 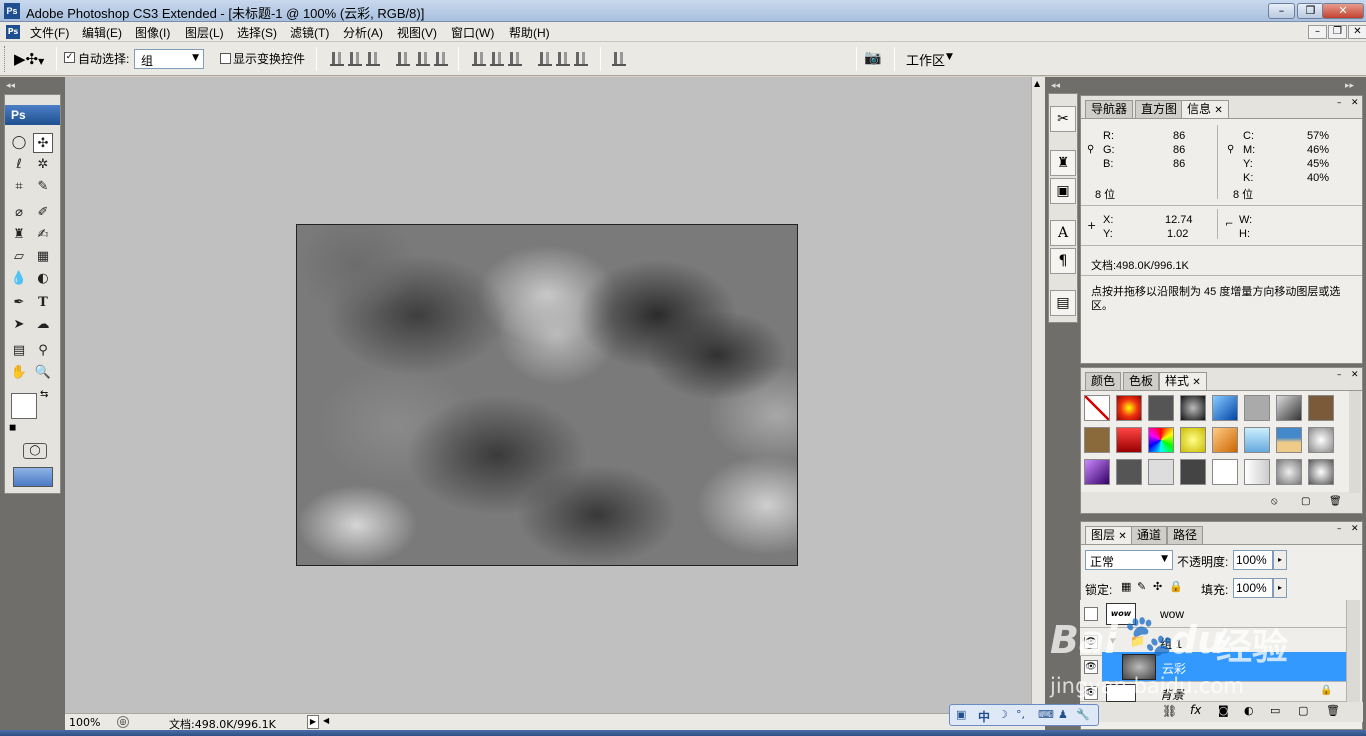 I want to click on collapse-arrows-icon: ◂◂, so click(x=1055, y=86).